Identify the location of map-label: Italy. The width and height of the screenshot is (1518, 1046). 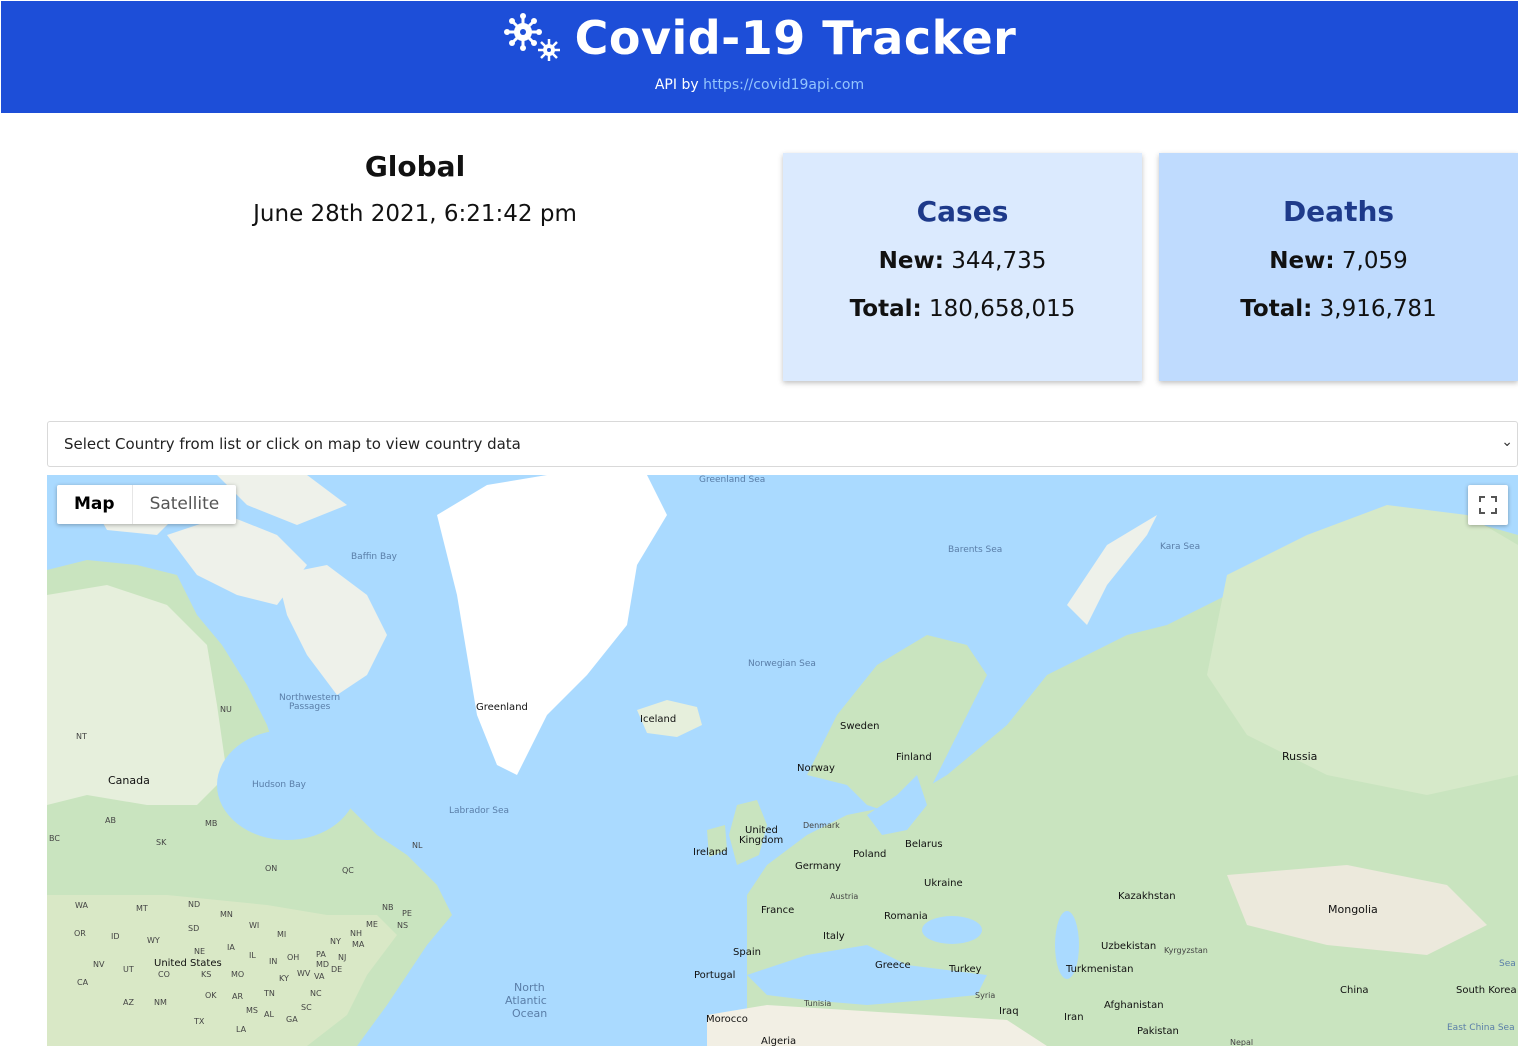
(834, 936).